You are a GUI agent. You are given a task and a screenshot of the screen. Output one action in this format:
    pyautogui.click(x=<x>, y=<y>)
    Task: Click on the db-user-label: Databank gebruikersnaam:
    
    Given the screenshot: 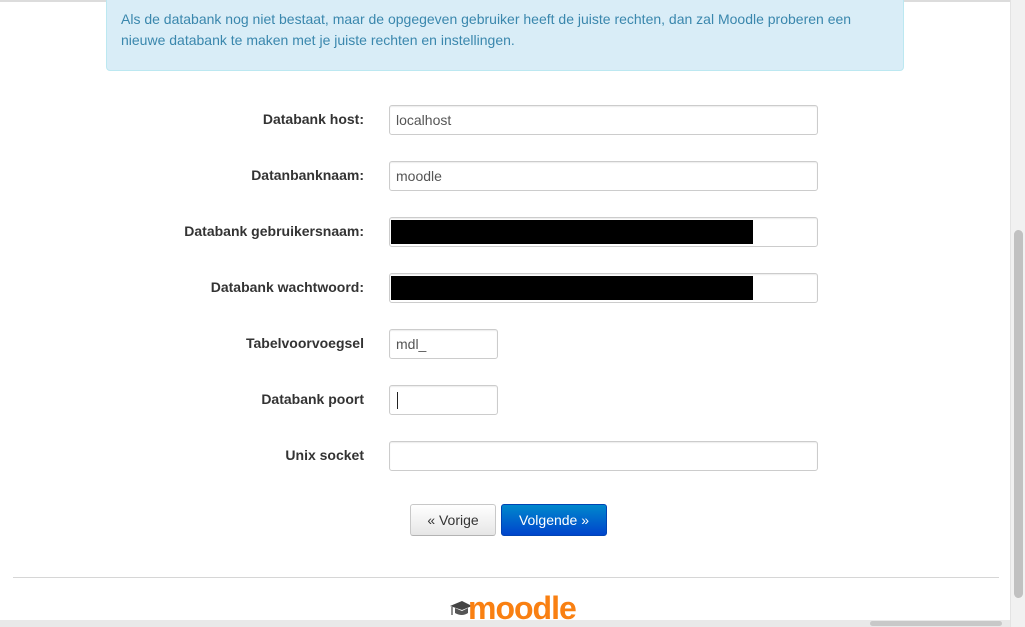 What is the action you would take?
    pyautogui.click(x=274, y=231)
    